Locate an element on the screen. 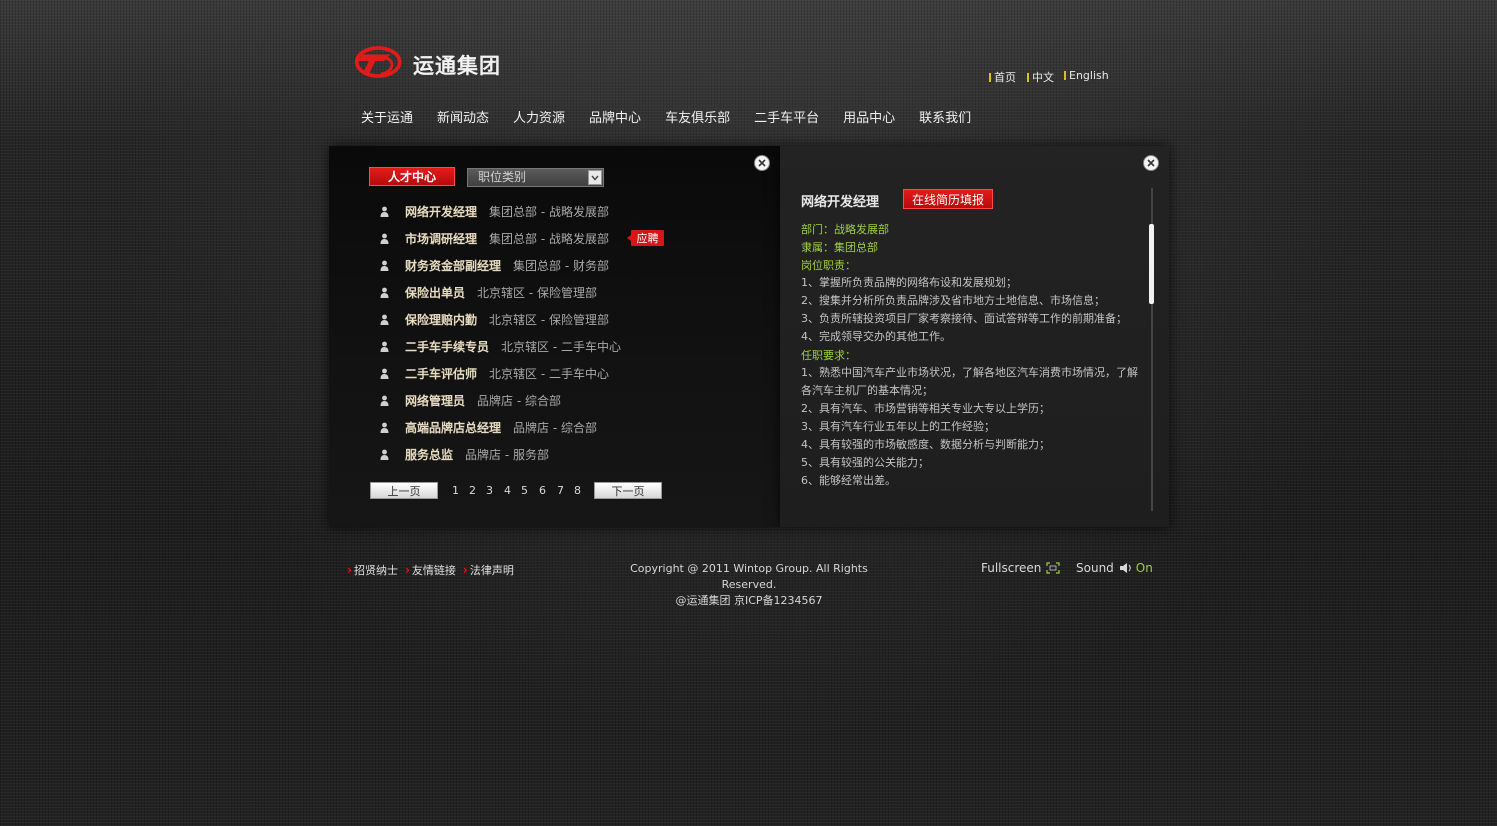 The image size is (1497, 826). duty-item: 2、搜集并分析所负责品牌涉及省市地方土地信息、市场信息； is located at coordinates (953, 300).